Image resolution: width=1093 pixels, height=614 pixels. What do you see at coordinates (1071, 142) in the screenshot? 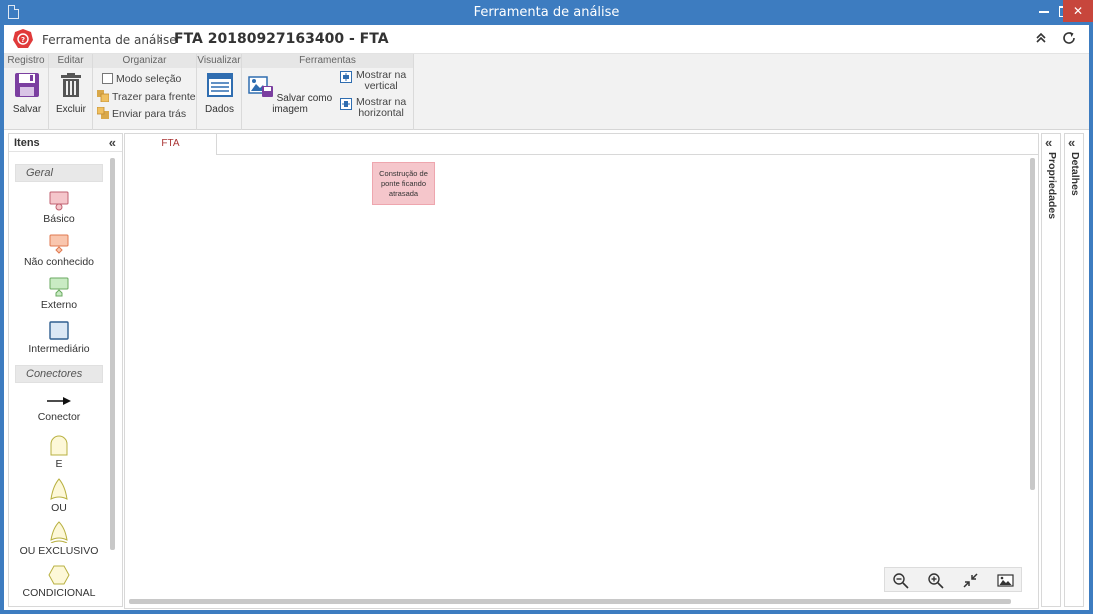
I see `expand-details-icon: «` at bounding box center [1071, 142].